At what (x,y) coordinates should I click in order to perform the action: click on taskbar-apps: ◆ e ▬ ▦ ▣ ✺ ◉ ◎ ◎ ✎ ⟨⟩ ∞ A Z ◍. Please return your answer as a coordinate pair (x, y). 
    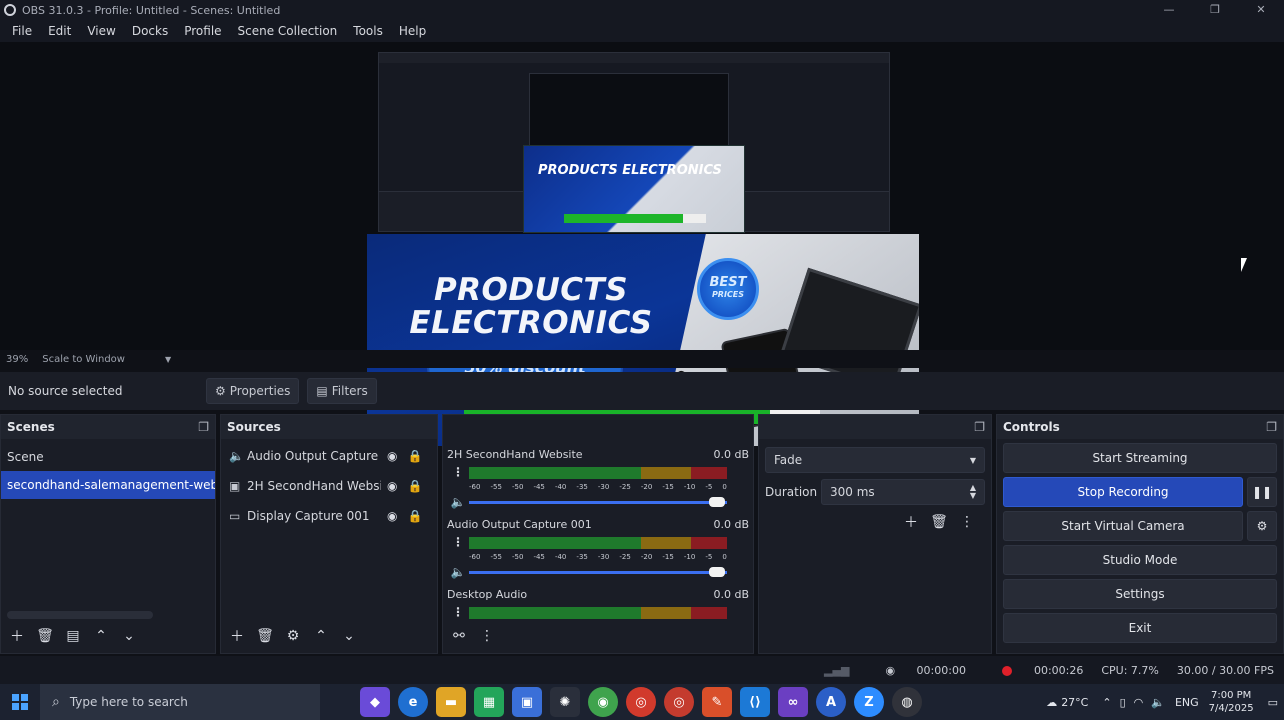
    Looking at the image, I should click on (641, 702).